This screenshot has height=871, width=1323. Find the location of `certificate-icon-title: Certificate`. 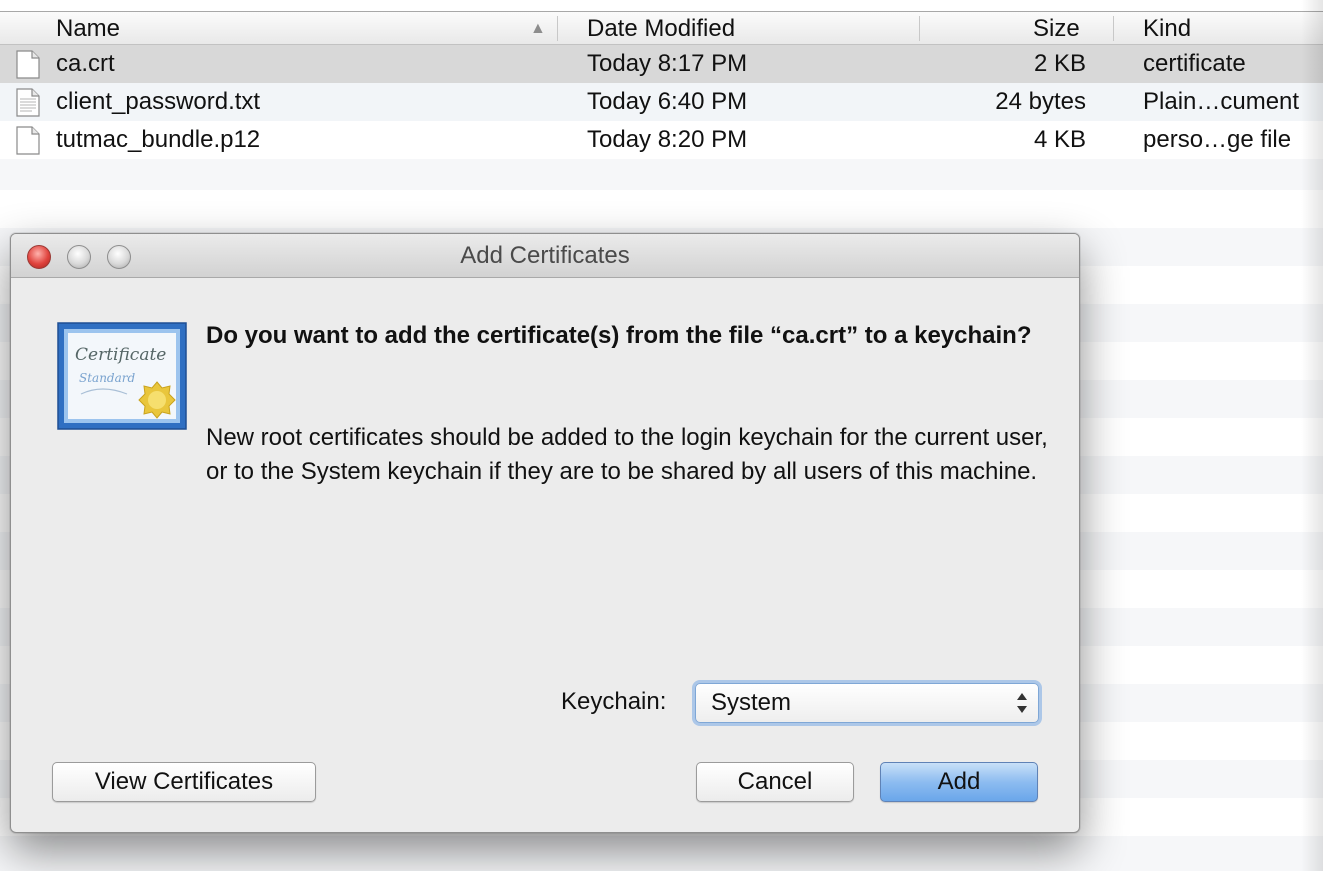

certificate-icon-title: Certificate is located at coordinates (120, 355).